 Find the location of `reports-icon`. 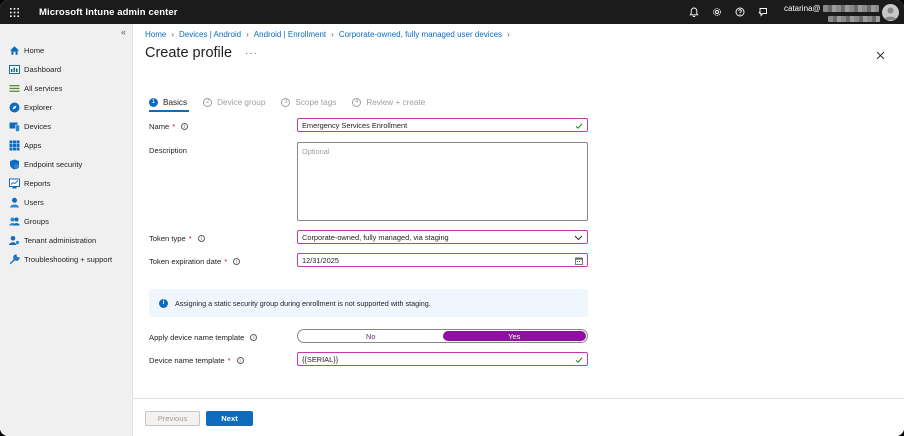

reports-icon is located at coordinates (14, 183).